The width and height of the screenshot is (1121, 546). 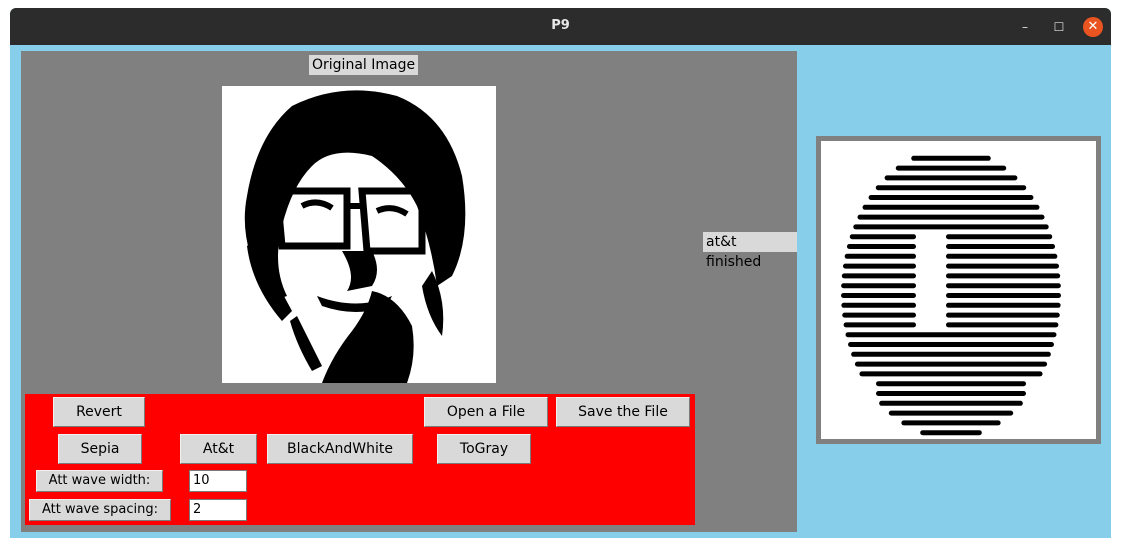 What do you see at coordinates (484, 449) in the screenshot?
I see `togray-button: ToGray` at bounding box center [484, 449].